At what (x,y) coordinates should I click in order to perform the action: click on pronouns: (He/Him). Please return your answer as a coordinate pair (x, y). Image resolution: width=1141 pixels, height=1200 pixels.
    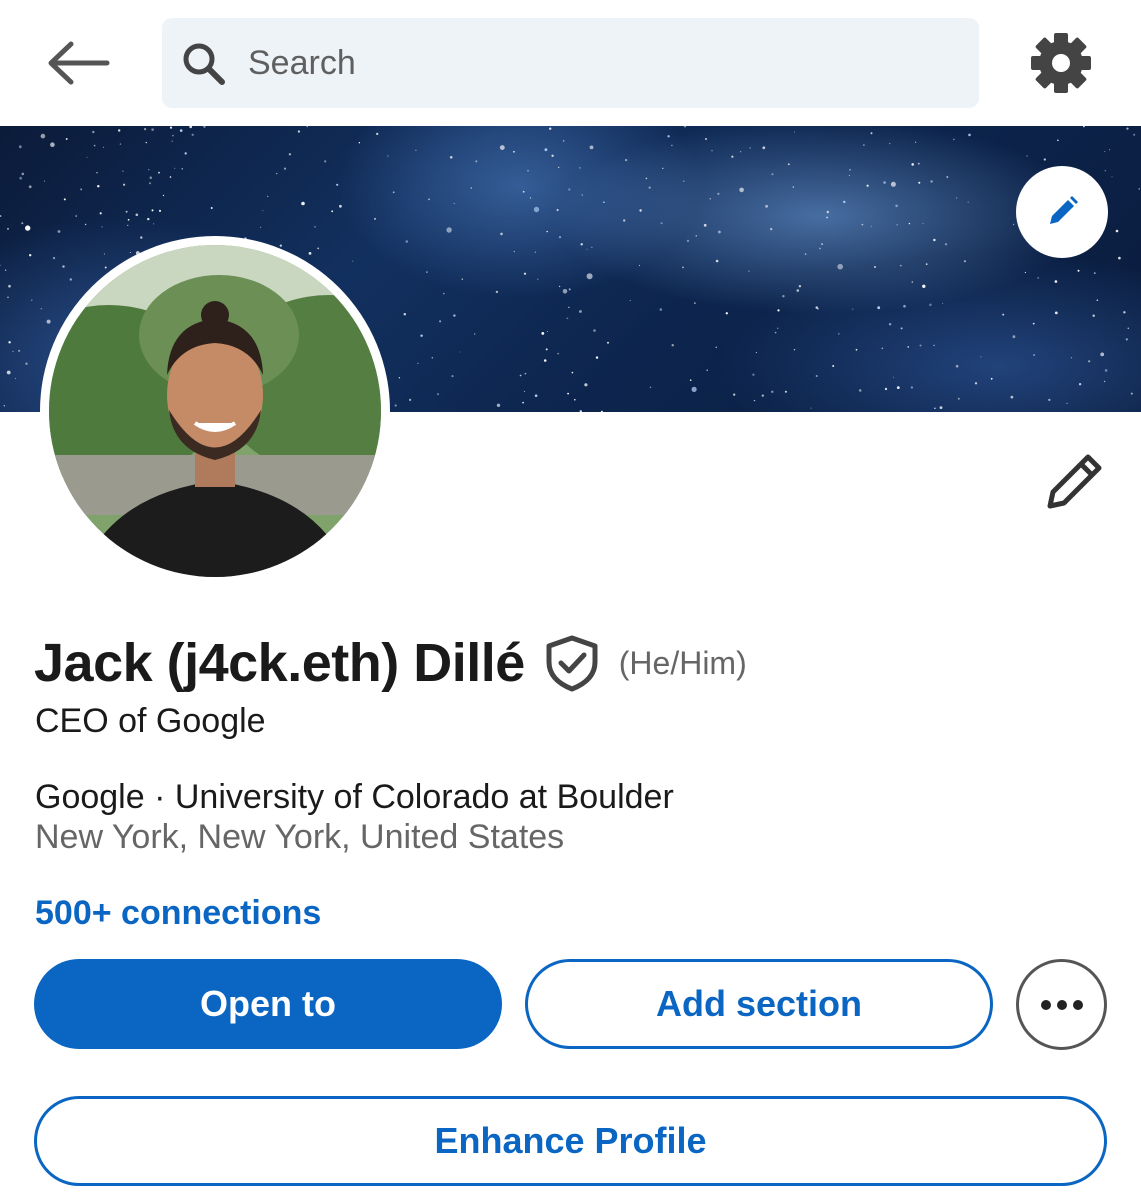
    Looking at the image, I should click on (682, 662).